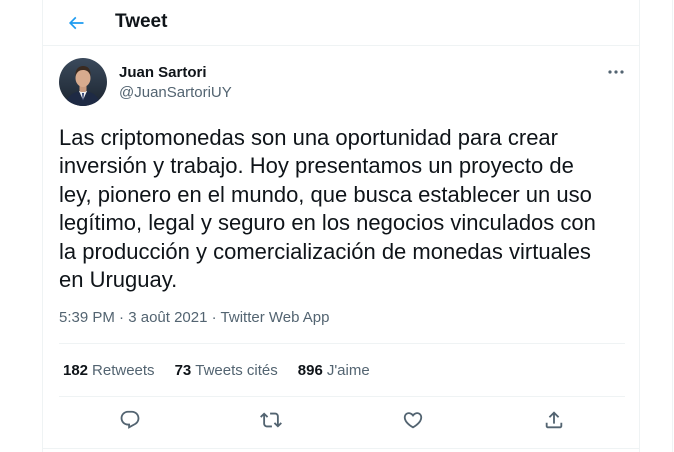  I want to click on retweet-icon, so click(271, 420).